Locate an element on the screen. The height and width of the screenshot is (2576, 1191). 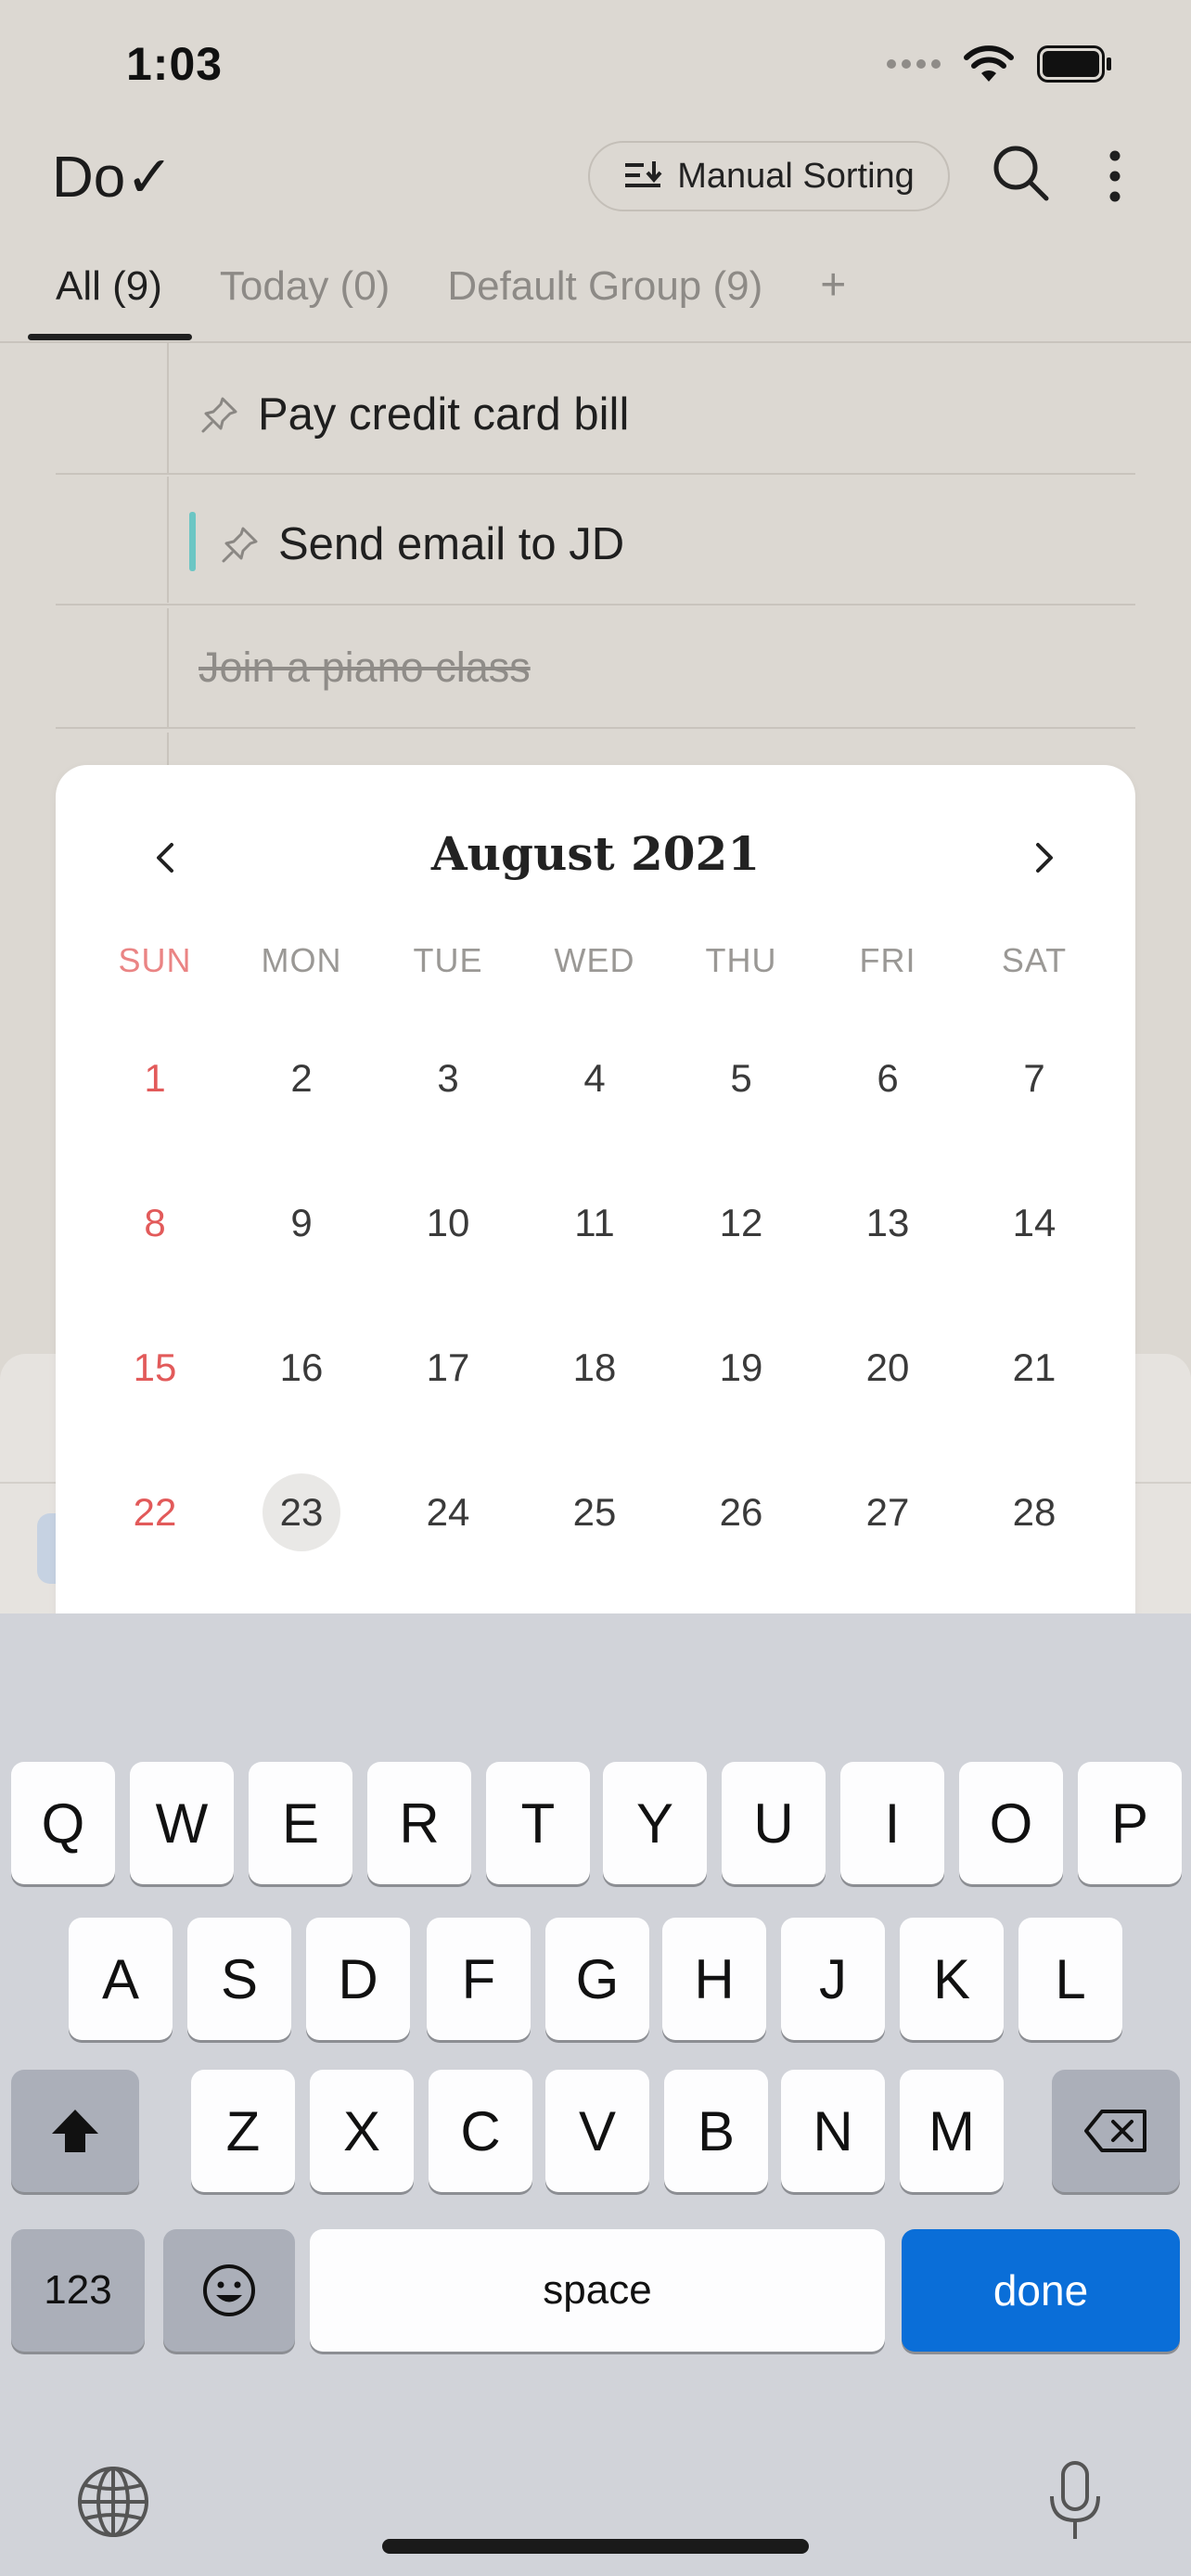
key-z: Z is located at coordinates (243, 2131).